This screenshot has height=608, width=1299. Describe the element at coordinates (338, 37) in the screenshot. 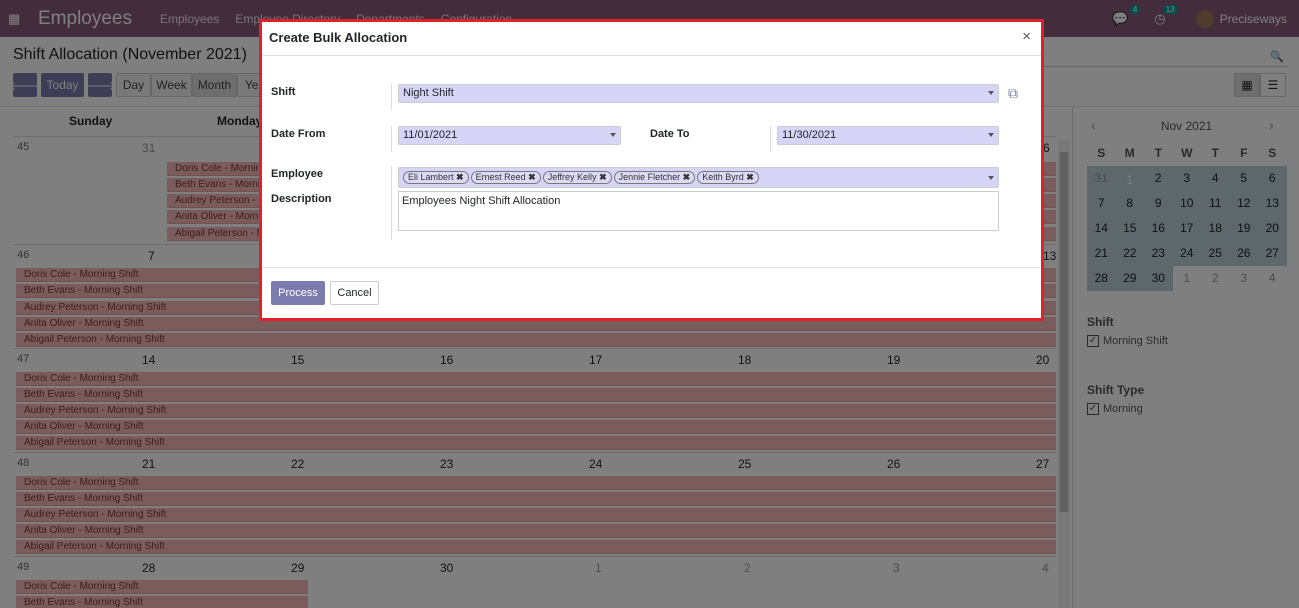

I see `dialog-title: Create Bulk Allocation` at that location.